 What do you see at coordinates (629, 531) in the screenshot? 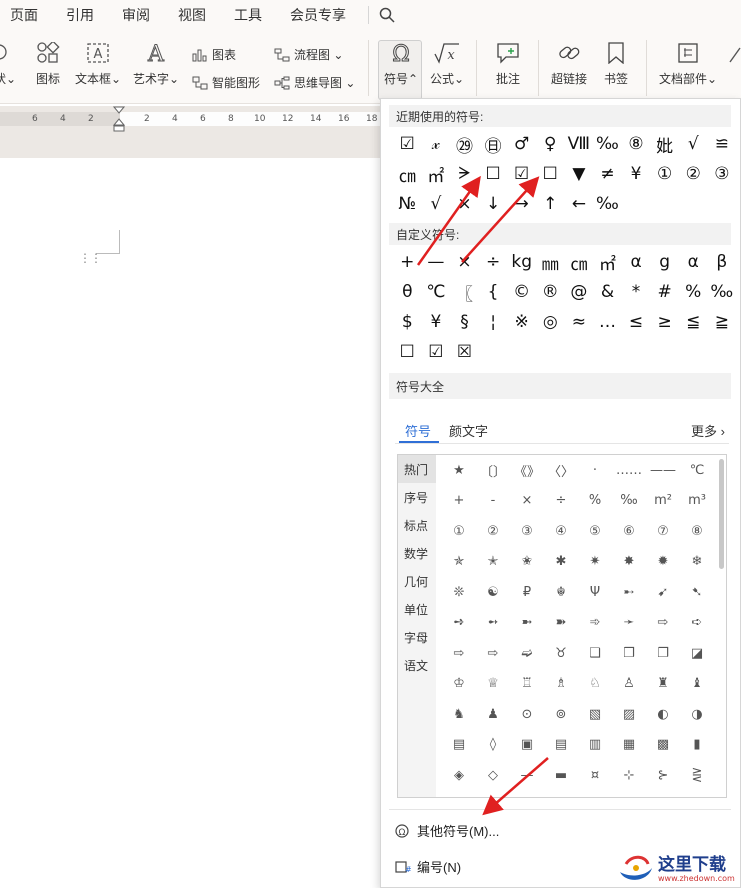
I see `symbol-cell: ⑥` at bounding box center [629, 531].